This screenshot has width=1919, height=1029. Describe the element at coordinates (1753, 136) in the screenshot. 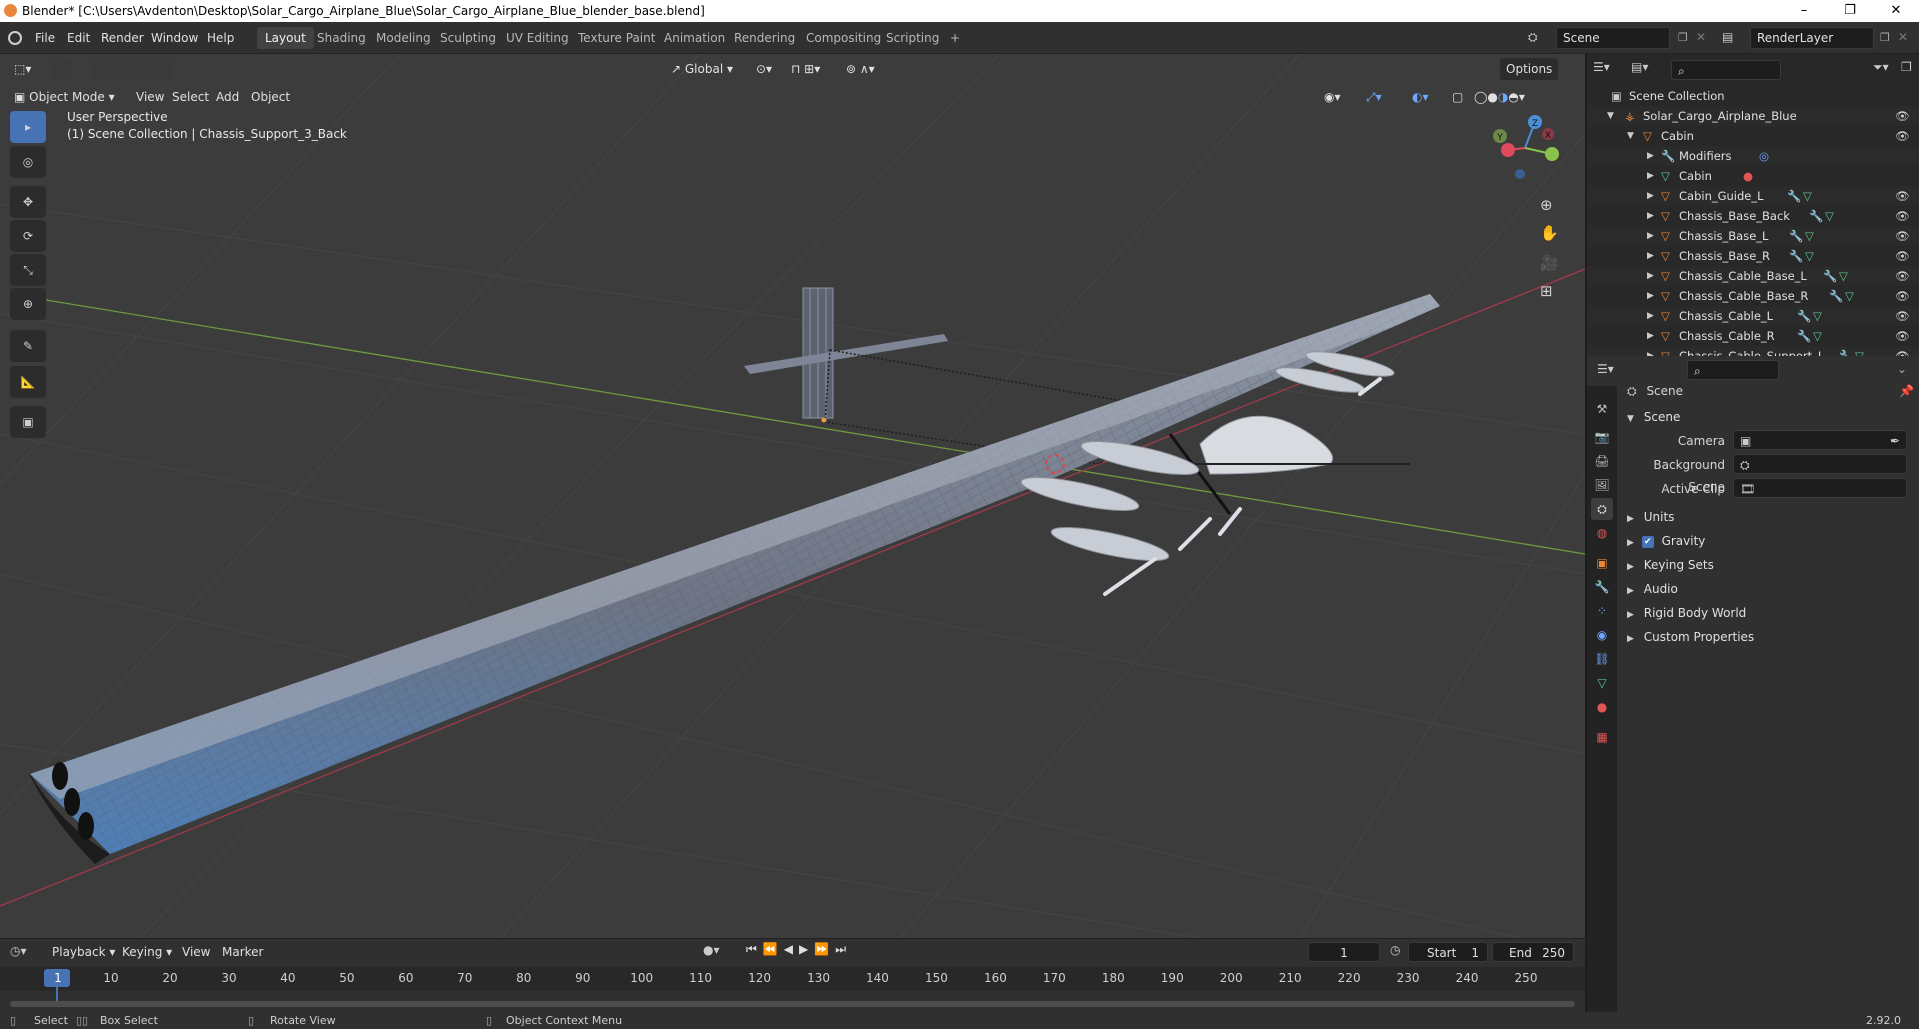

I see `outliner-row: ▼ ▽ Cabin 👁` at that location.